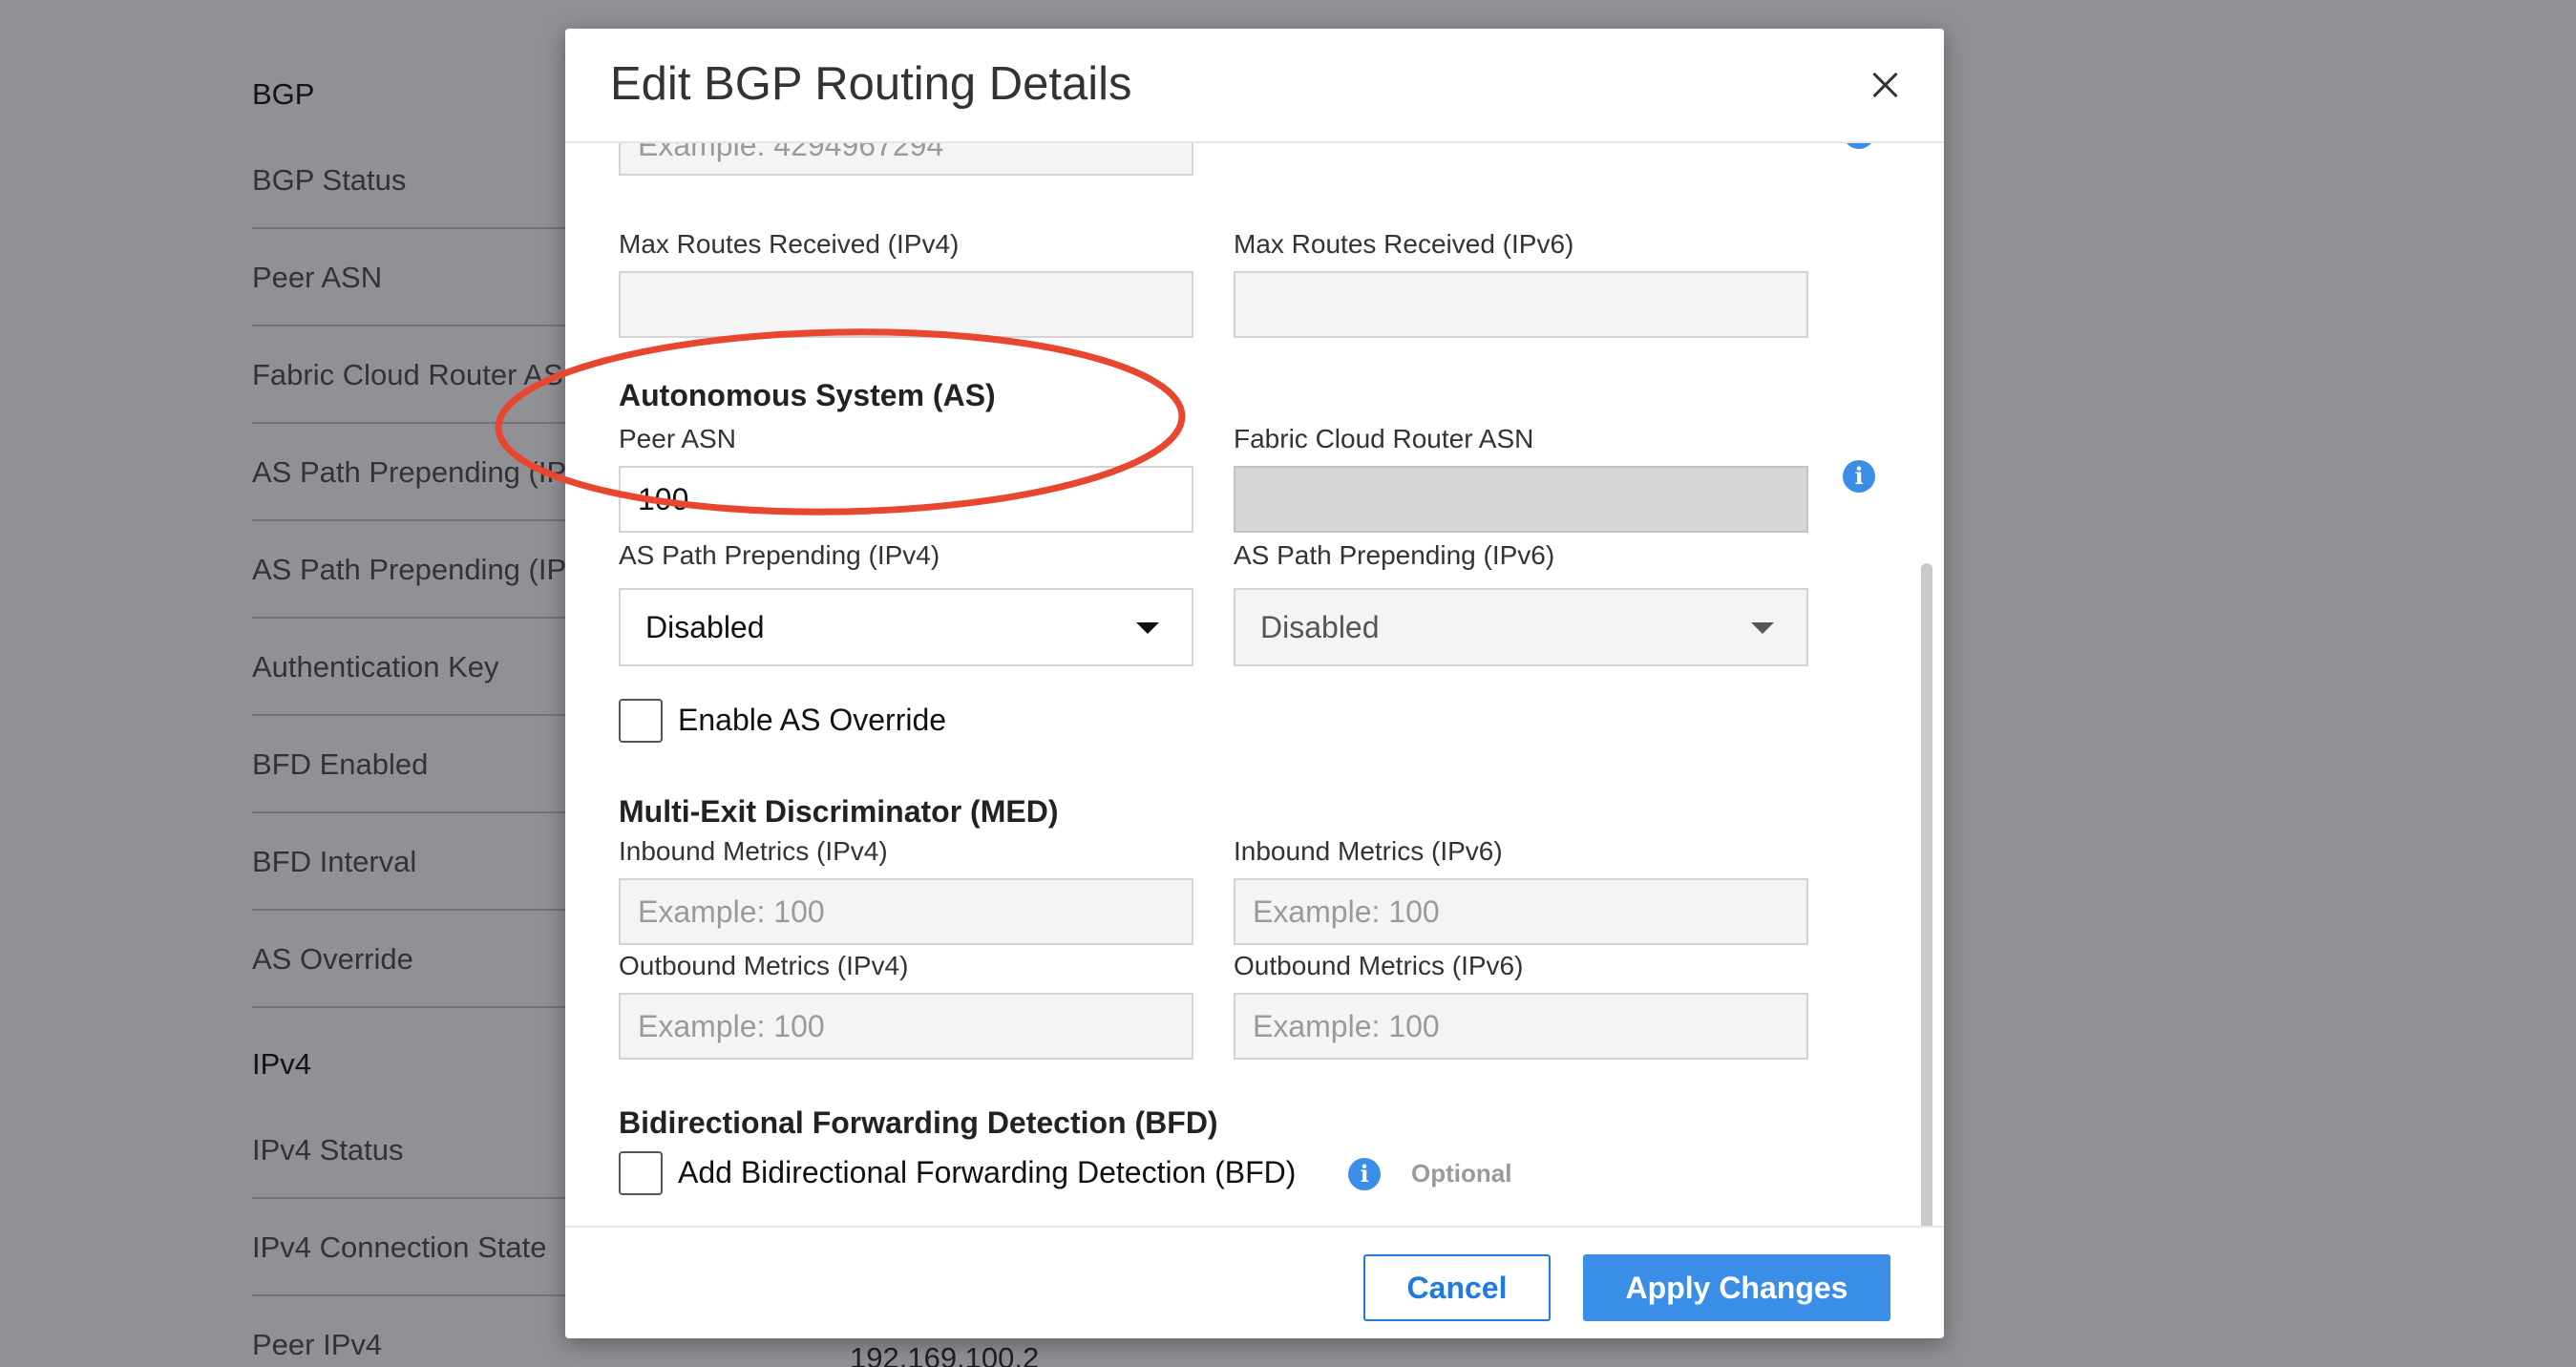  What do you see at coordinates (1457, 1287) in the screenshot?
I see `cancel-button: Cancel` at bounding box center [1457, 1287].